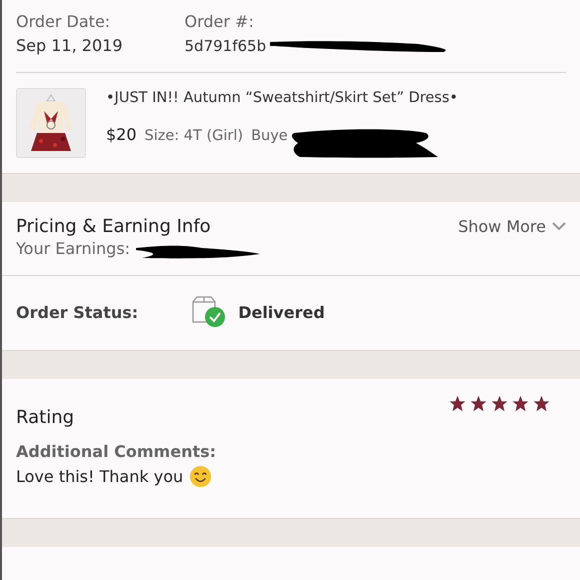 The width and height of the screenshot is (580, 580). What do you see at coordinates (219, 22) in the screenshot?
I see `order-number-label: Order #:` at bounding box center [219, 22].